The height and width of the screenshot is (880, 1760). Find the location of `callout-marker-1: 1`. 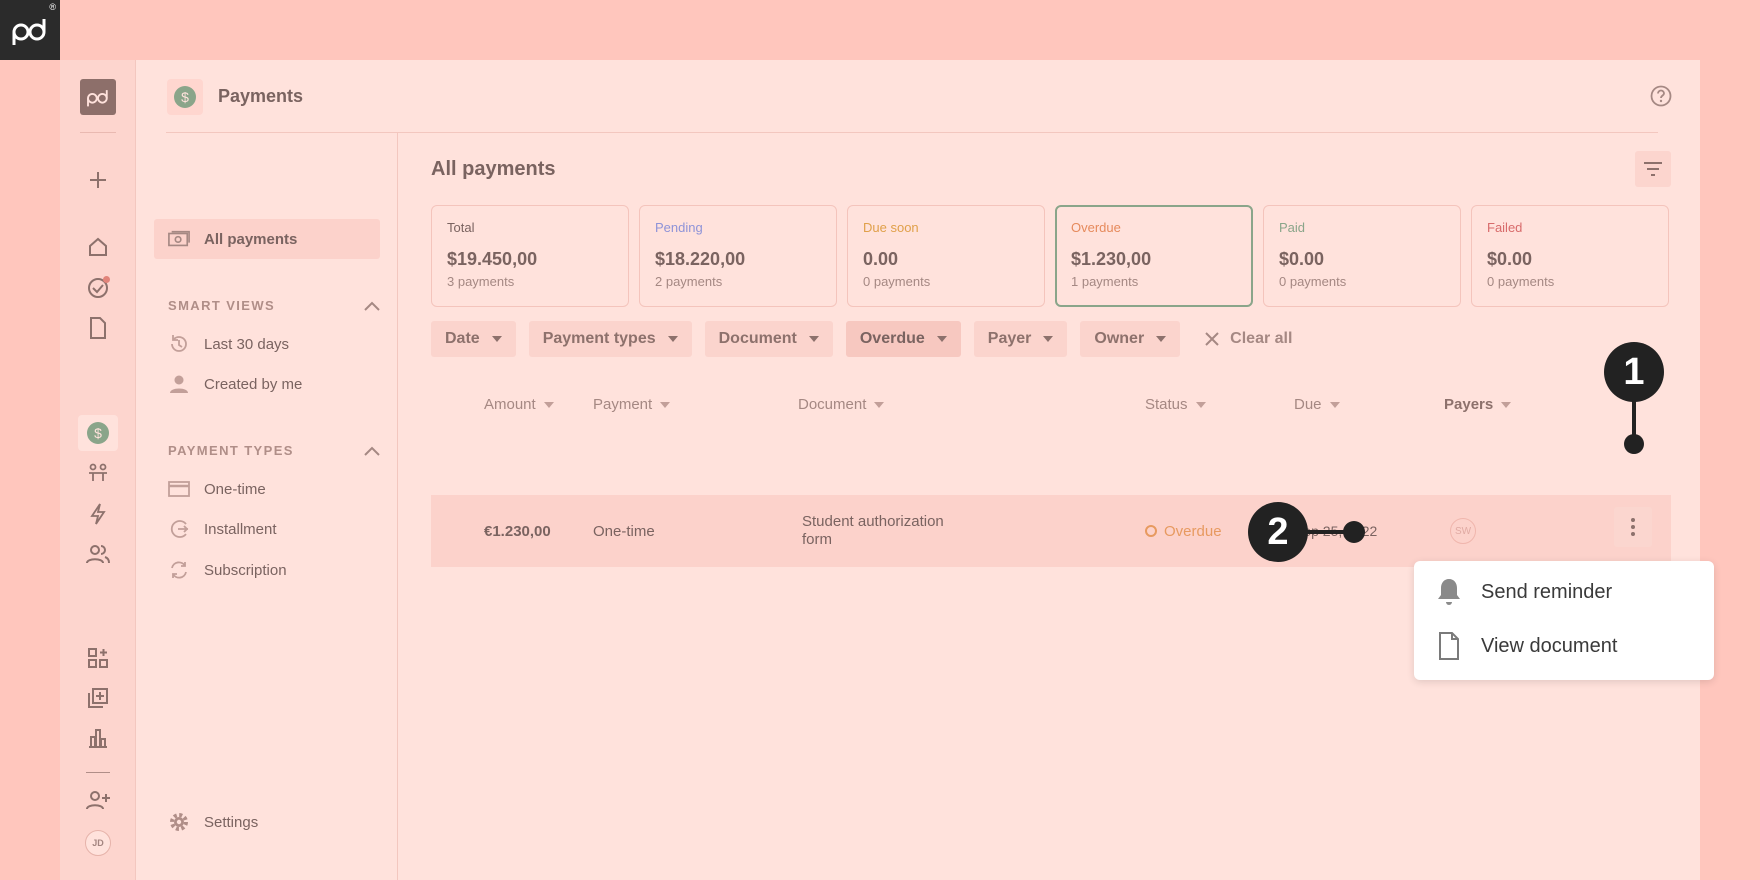

callout-marker-1: 1 is located at coordinates (1634, 372).